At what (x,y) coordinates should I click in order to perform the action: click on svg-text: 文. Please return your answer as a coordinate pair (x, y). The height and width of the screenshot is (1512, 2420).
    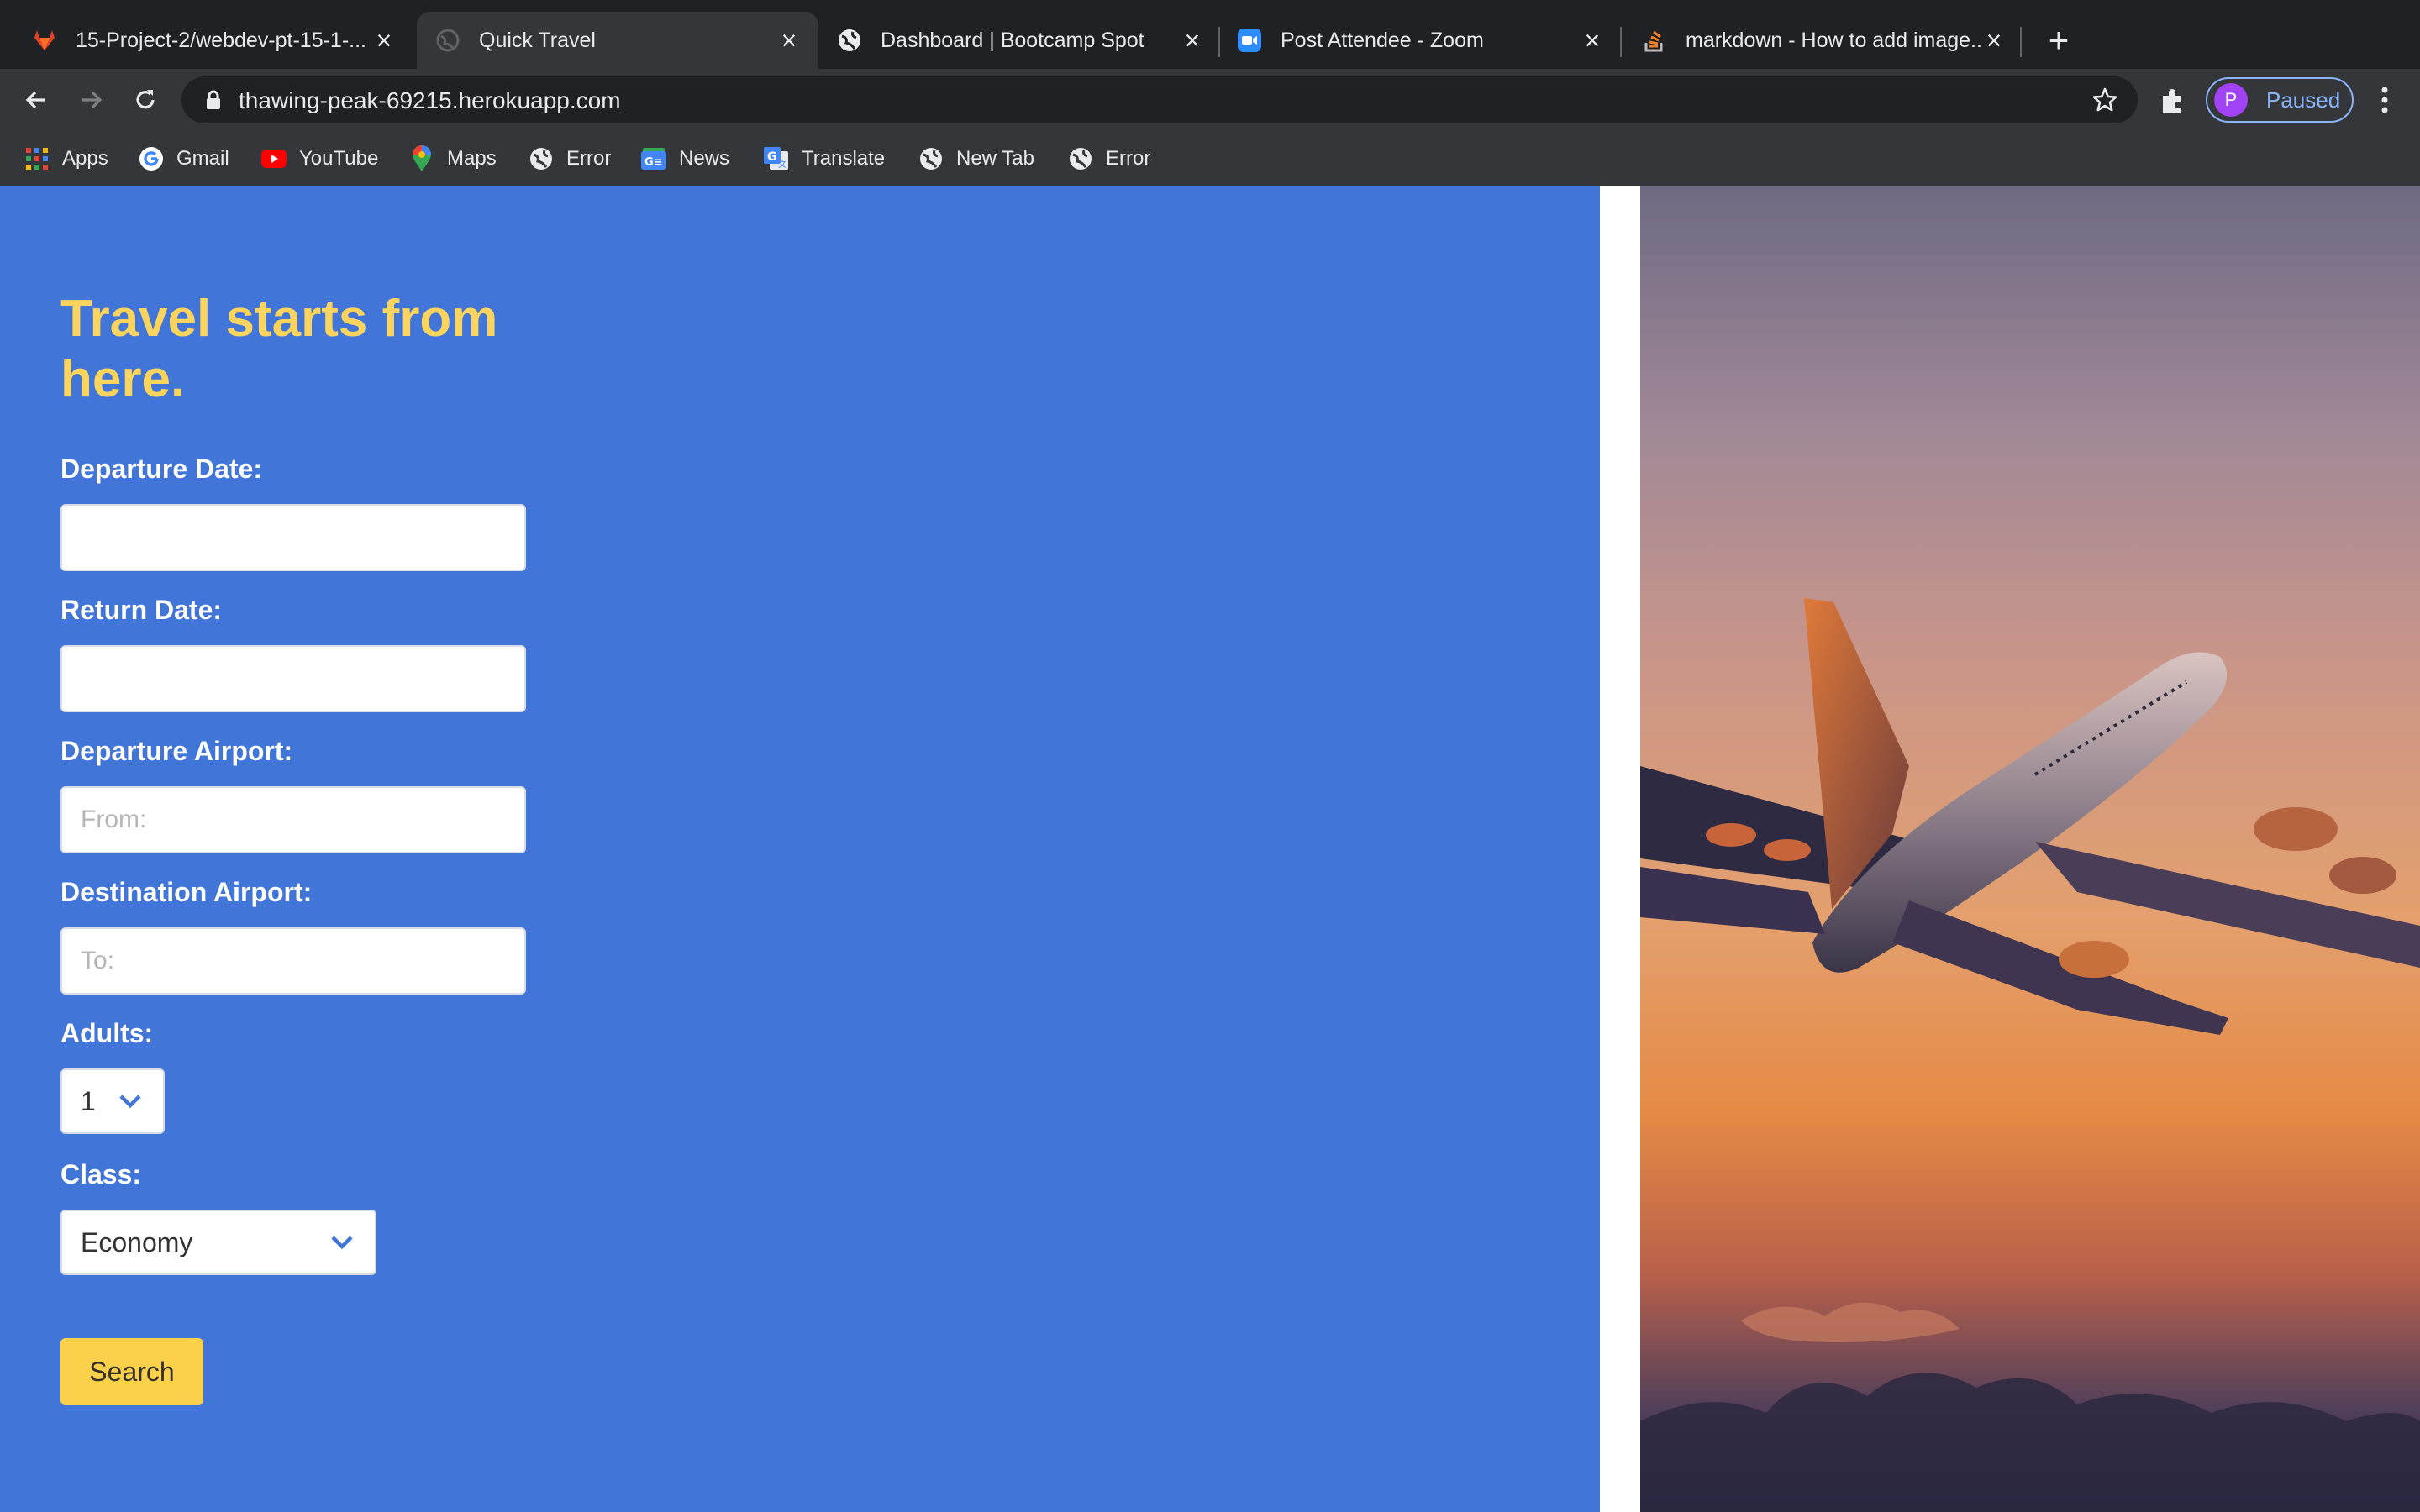
    Looking at the image, I should click on (782, 164).